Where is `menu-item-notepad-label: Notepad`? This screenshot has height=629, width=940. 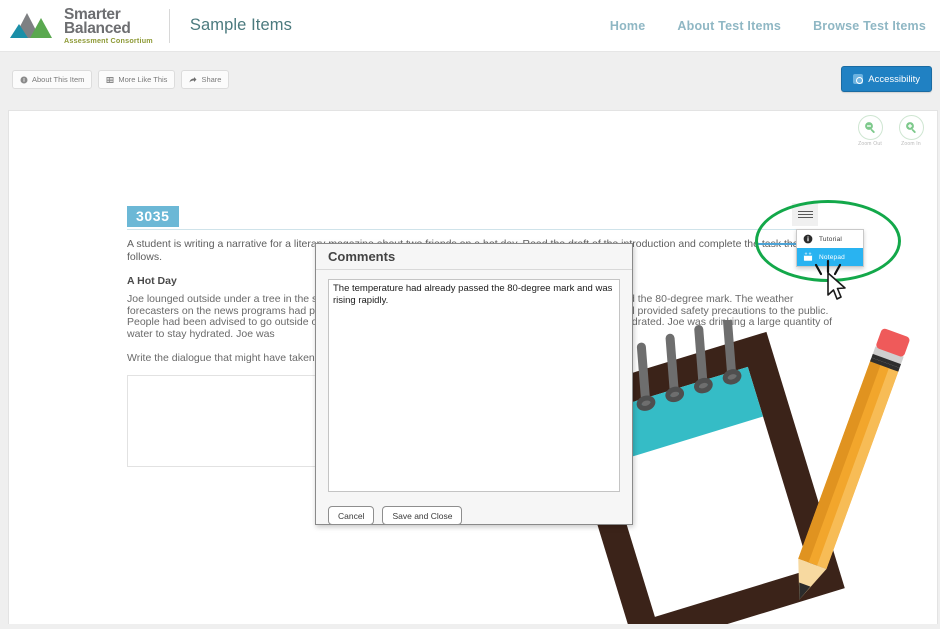
menu-item-notepad-label: Notepad is located at coordinates (832, 257).